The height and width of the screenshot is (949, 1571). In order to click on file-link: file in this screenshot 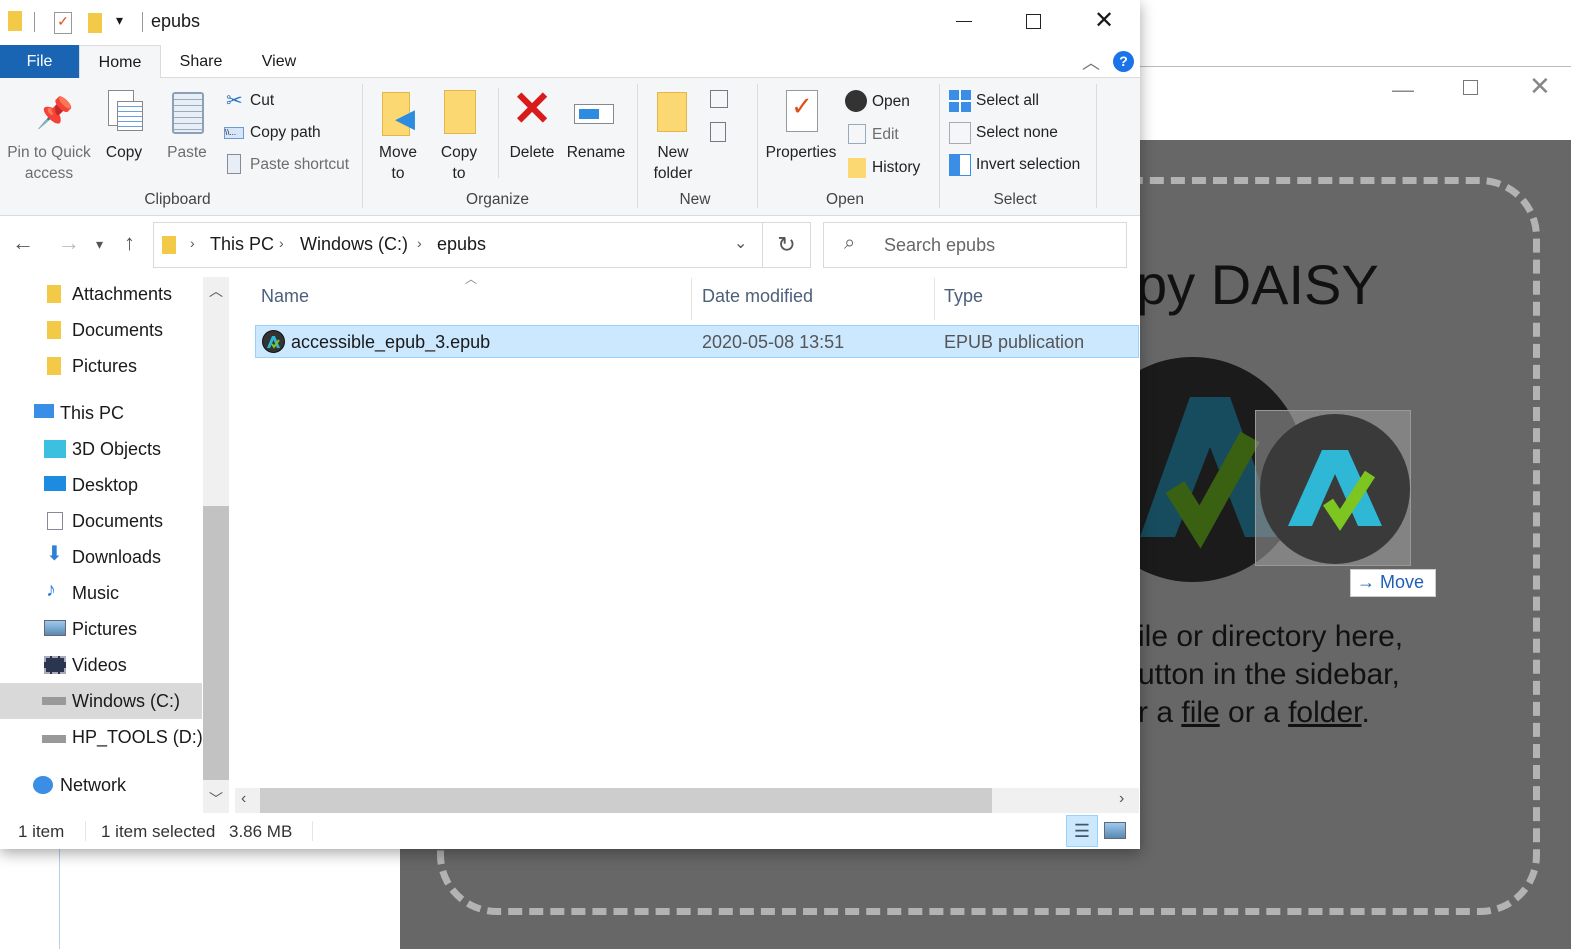, I will do `click(1200, 712)`.